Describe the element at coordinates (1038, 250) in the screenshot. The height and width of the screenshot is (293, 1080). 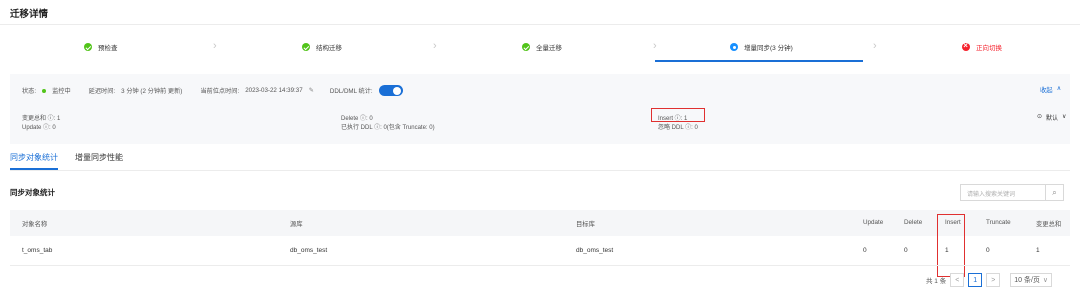
I see `cell-change-total: 1` at that location.